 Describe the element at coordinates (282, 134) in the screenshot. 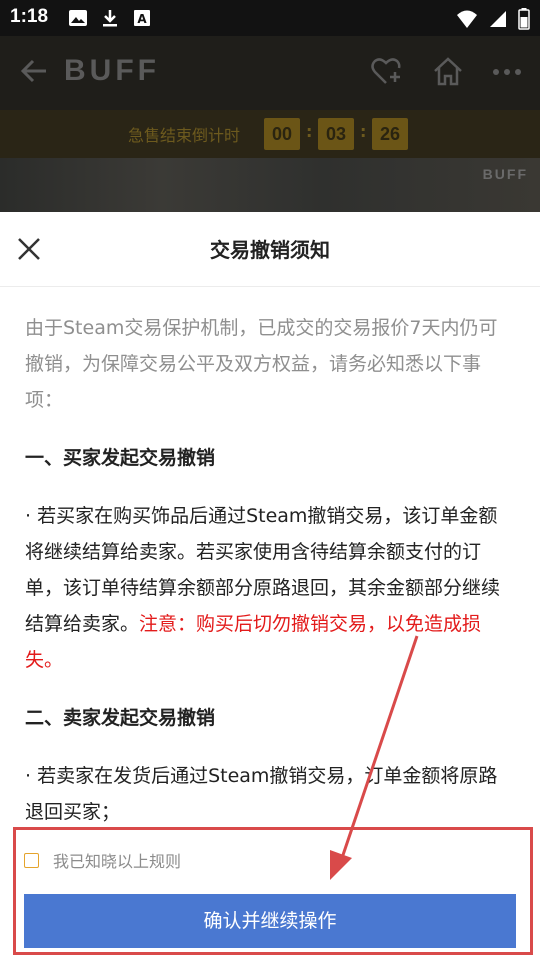

I see `countdown-hours: 00` at that location.